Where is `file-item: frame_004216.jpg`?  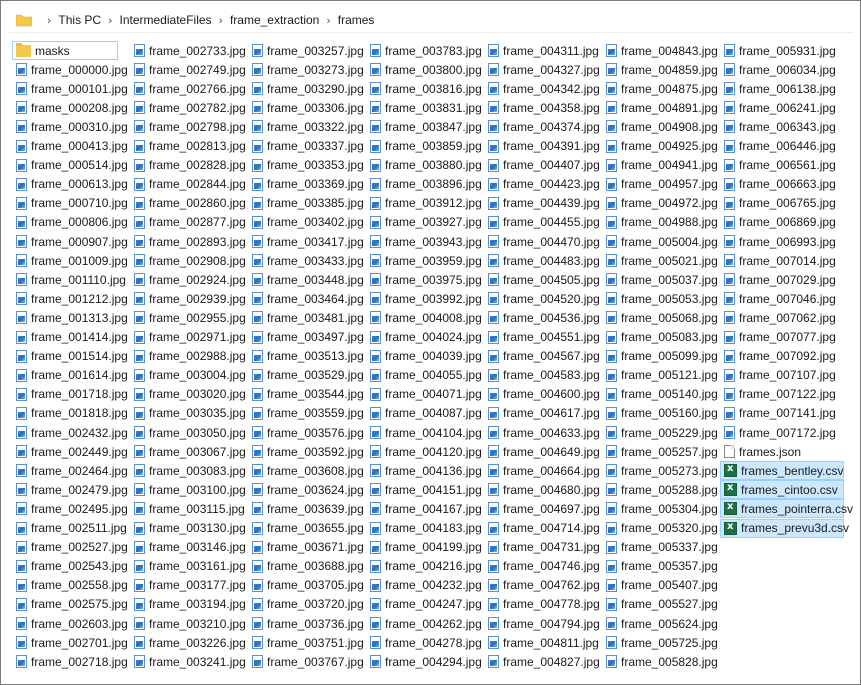
file-item: frame_004216.jpg is located at coordinates (424, 566).